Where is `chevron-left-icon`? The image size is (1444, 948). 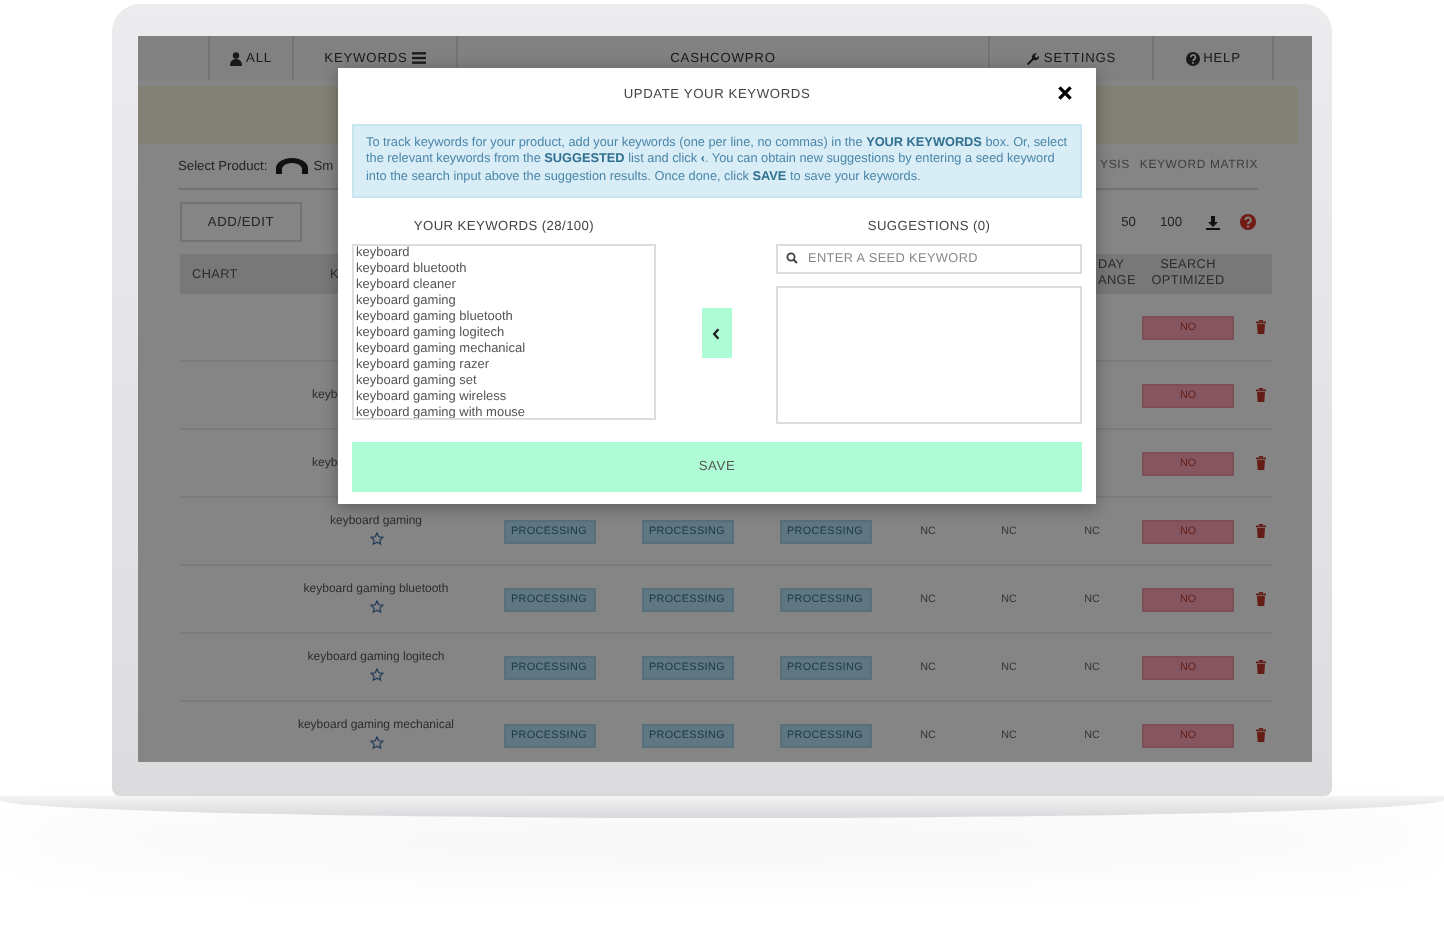 chevron-left-icon is located at coordinates (716, 333).